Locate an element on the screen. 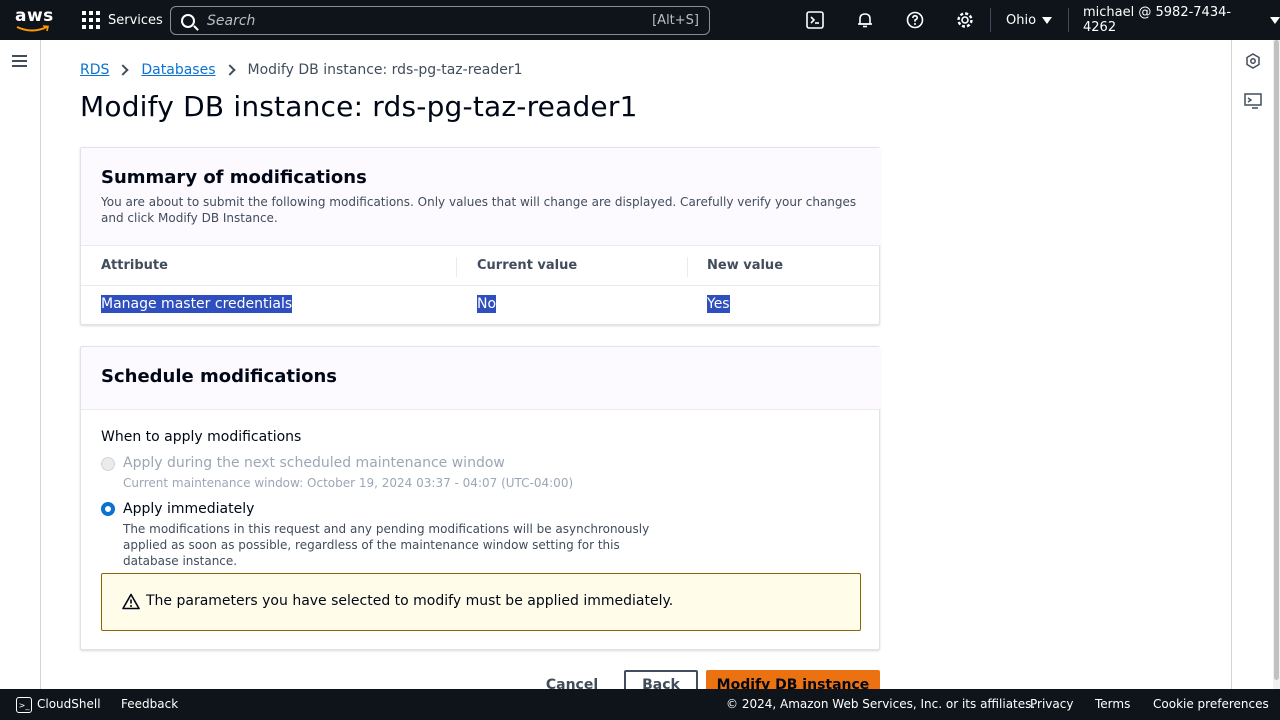  table-row-divider is located at coordinates (481, 285).